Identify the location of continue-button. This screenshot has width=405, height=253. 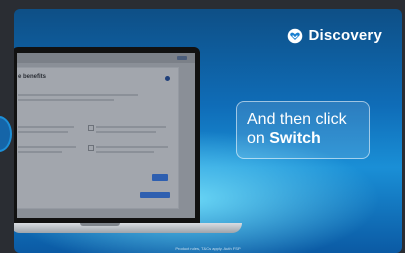
(155, 195).